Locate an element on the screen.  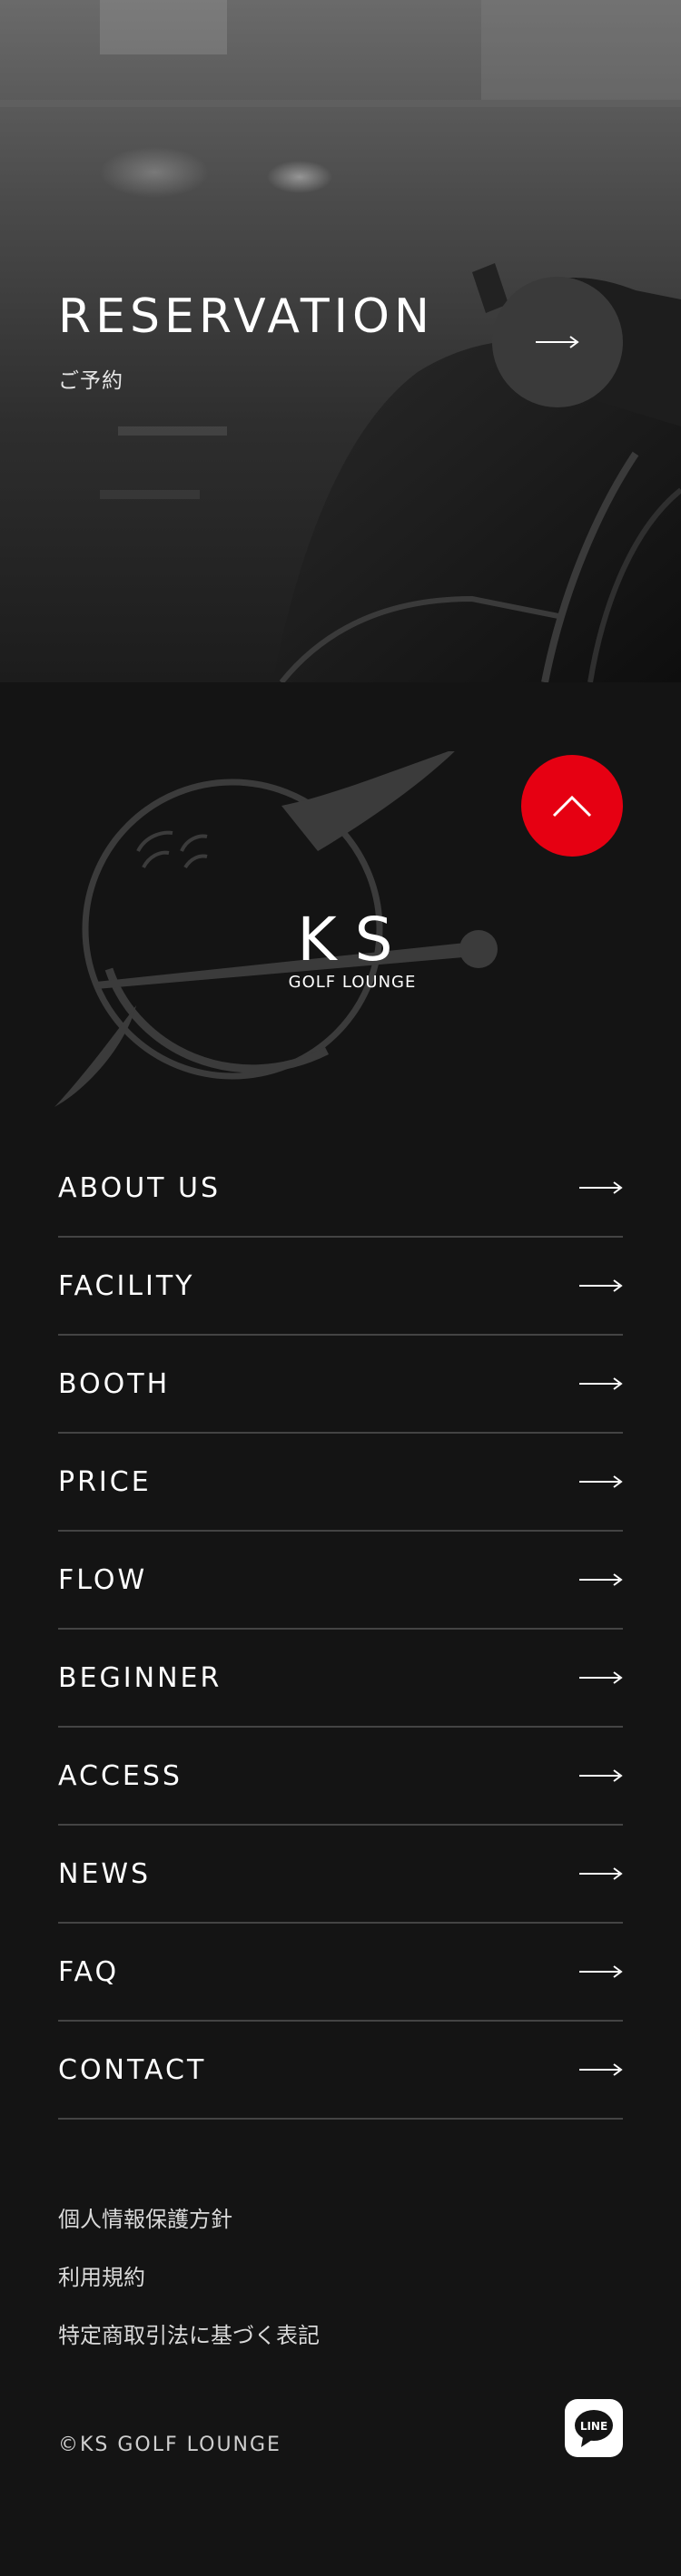
nav-label: ABOUT US is located at coordinates (140, 1187).